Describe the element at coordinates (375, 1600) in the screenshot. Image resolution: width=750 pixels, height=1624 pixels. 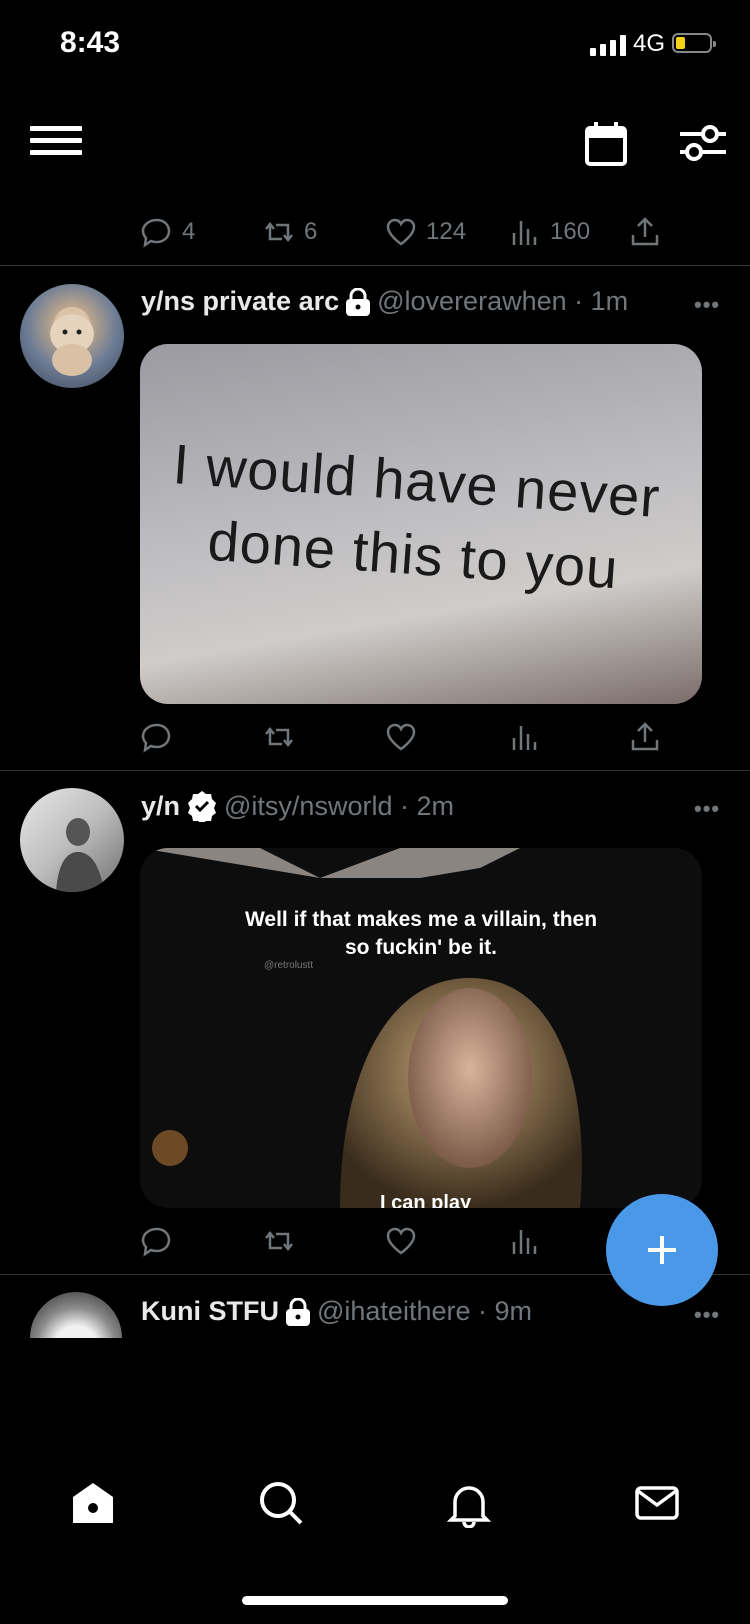
I see `home-indicator` at that location.